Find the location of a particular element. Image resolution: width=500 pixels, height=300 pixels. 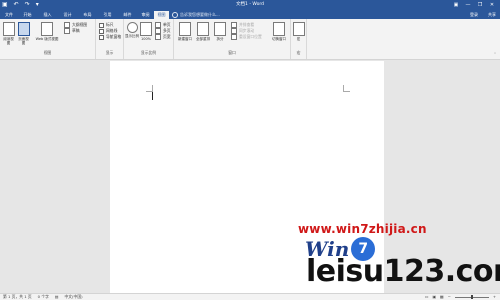

draft-button: 草稿 is located at coordinates (72, 31).